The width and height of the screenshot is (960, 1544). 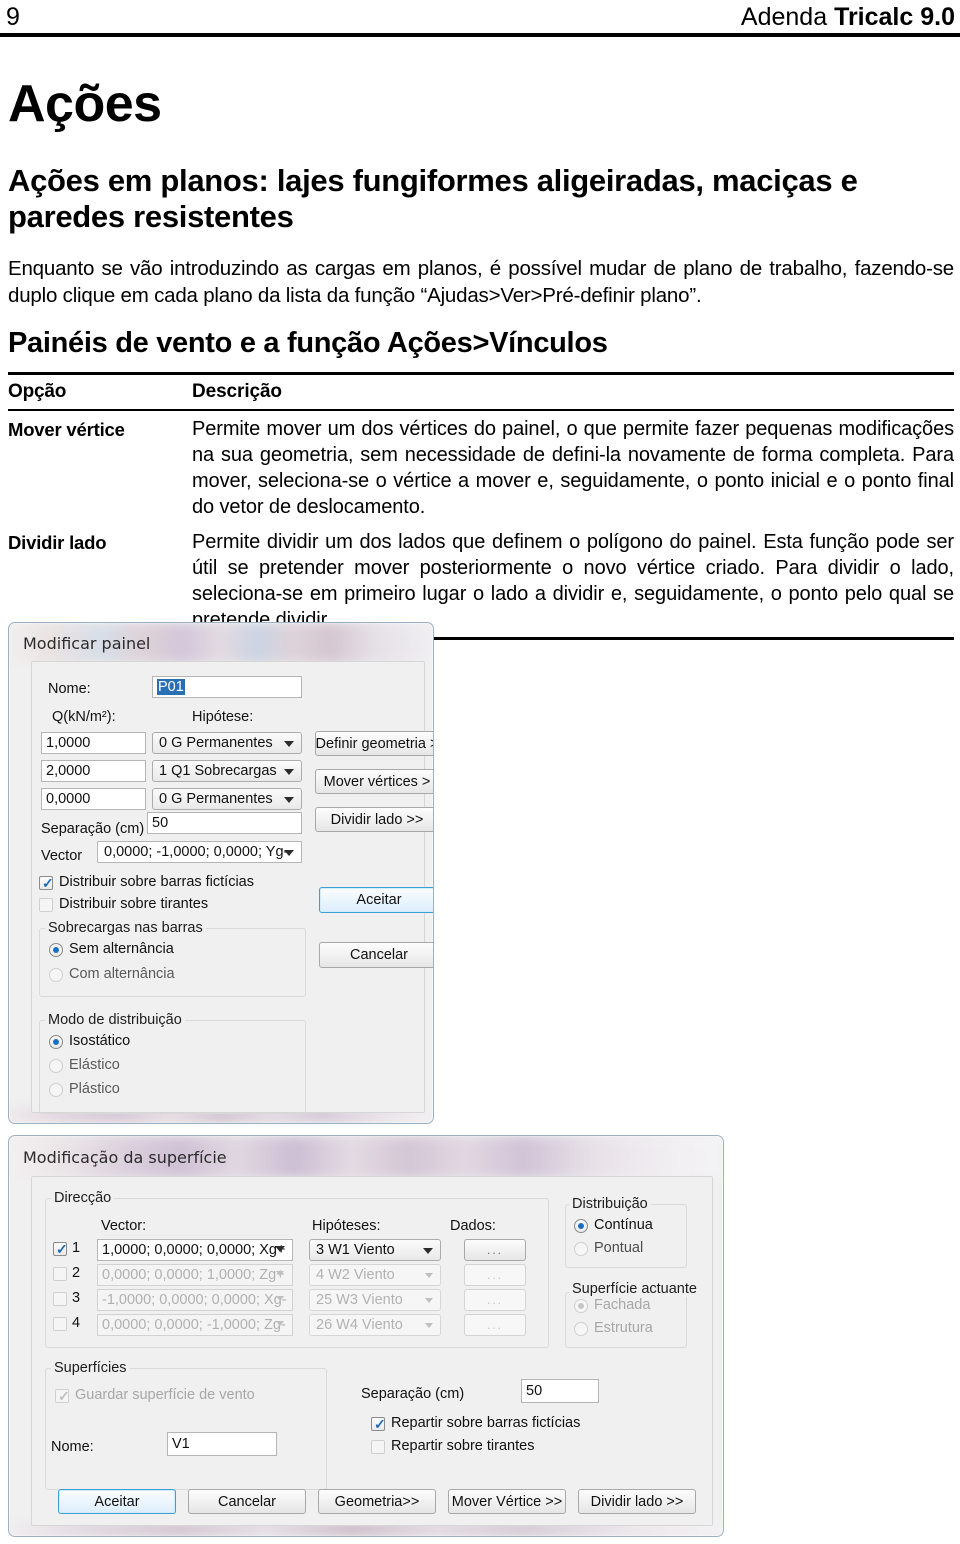 I want to click on select-hipotese-3: 25 W3 Viento, so click(x=375, y=1300).